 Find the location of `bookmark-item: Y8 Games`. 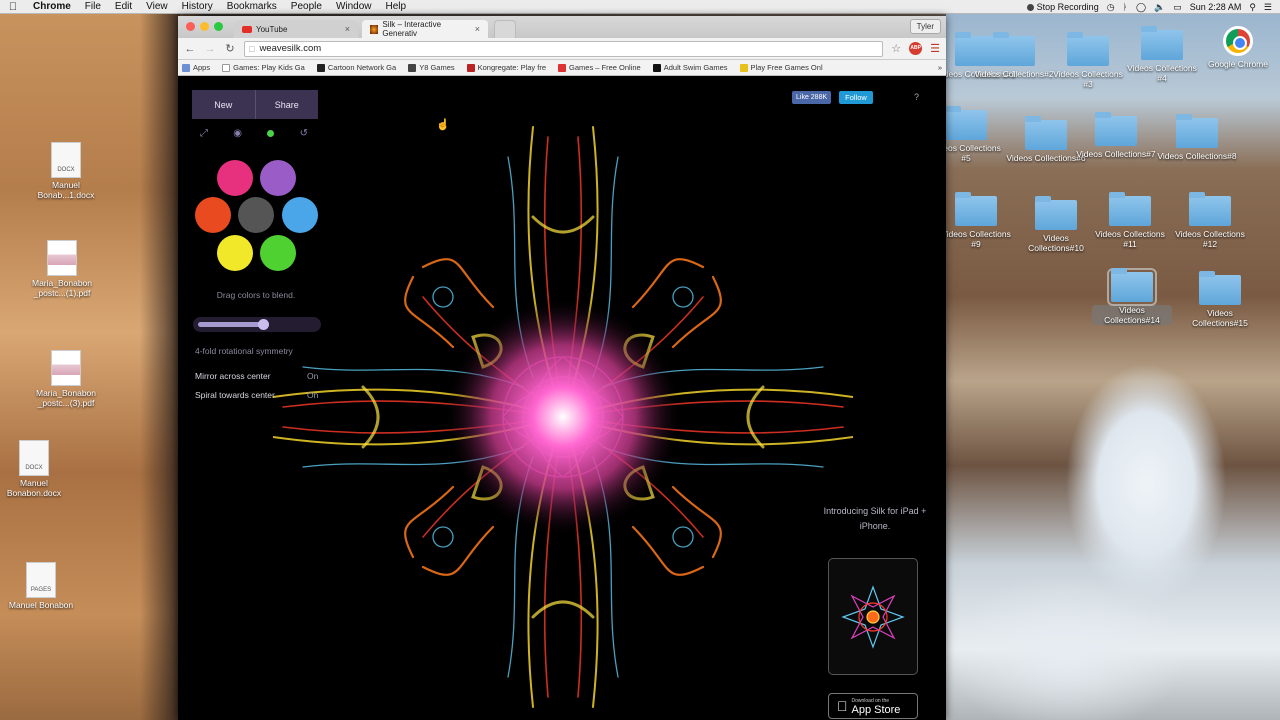

bookmark-item: Y8 Games is located at coordinates (431, 67).